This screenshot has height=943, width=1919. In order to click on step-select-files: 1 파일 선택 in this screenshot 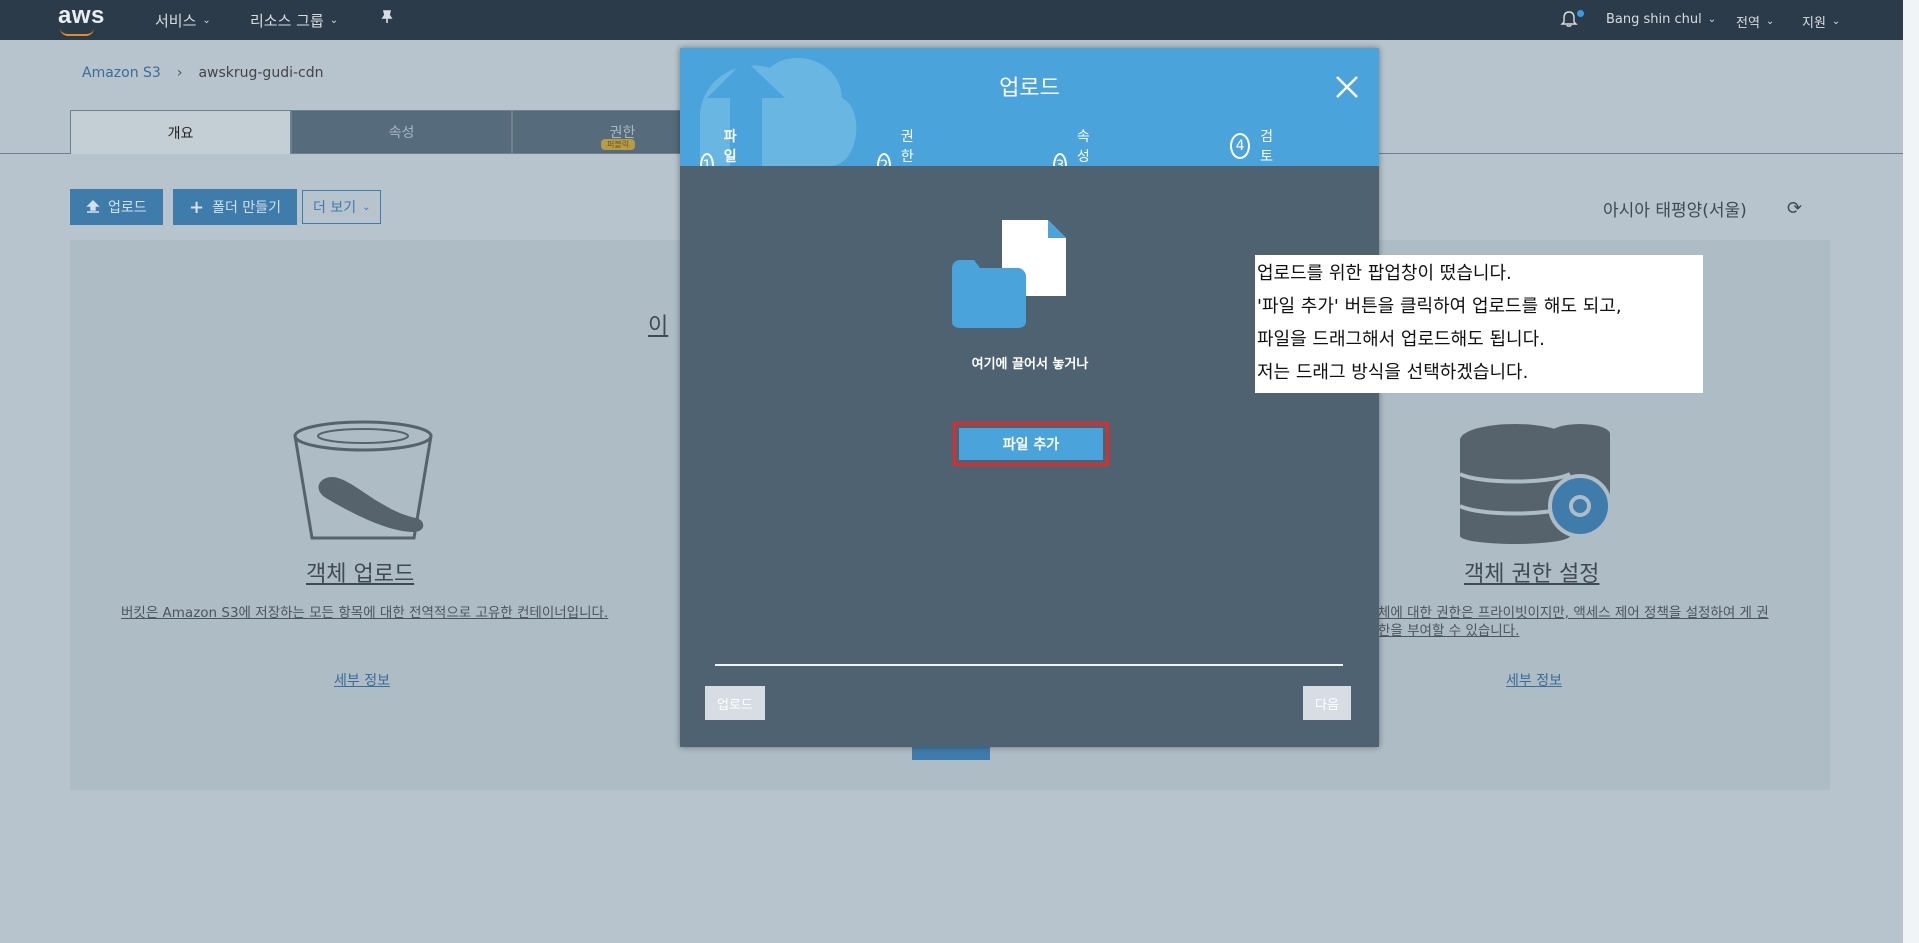, I will do `click(724, 146)`.